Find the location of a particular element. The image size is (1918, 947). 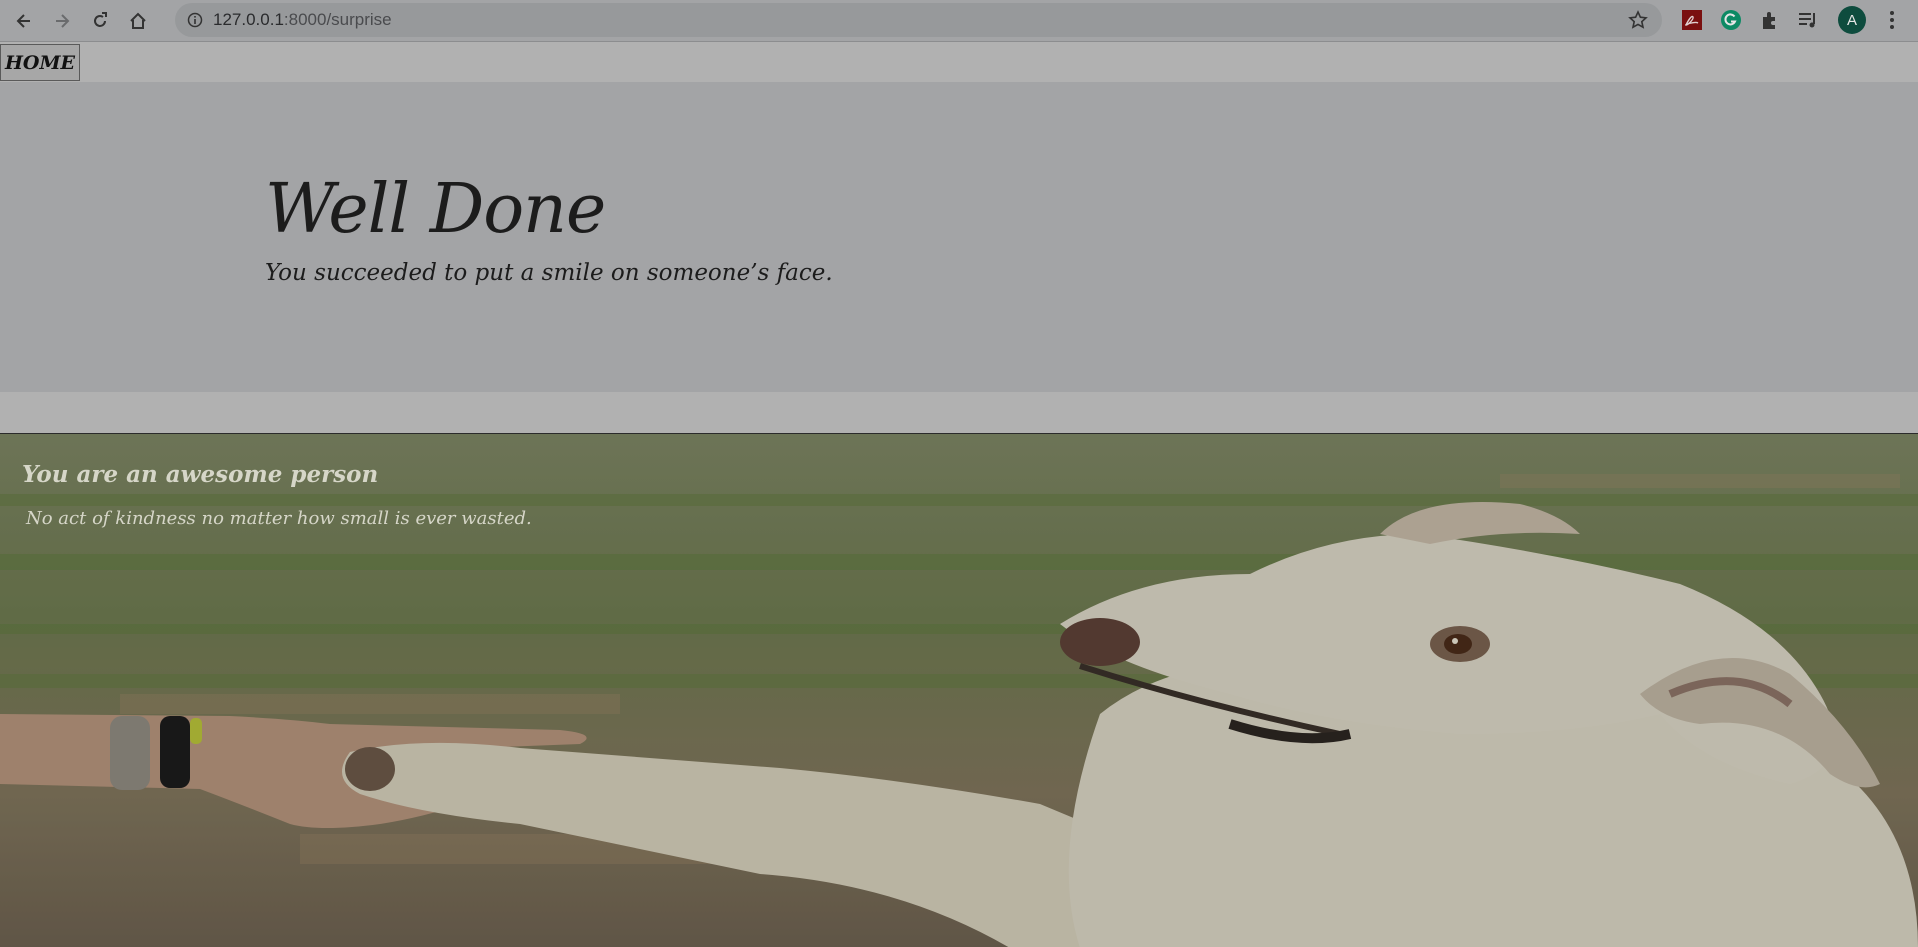

url-text: 127.0.0.1:8000/surprise is located at coordinates (302, 20).